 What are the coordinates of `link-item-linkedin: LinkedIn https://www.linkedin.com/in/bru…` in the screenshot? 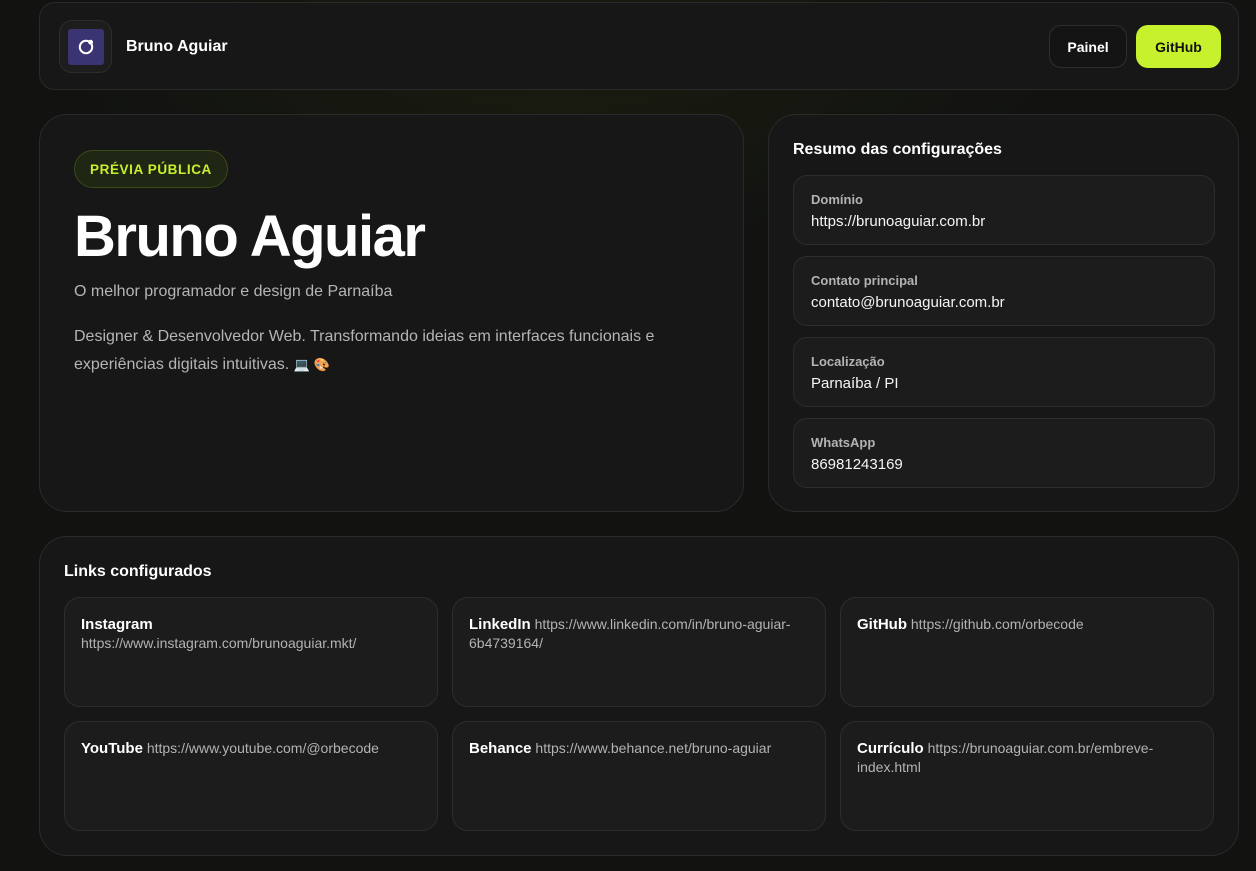 It's located at (639, 652).